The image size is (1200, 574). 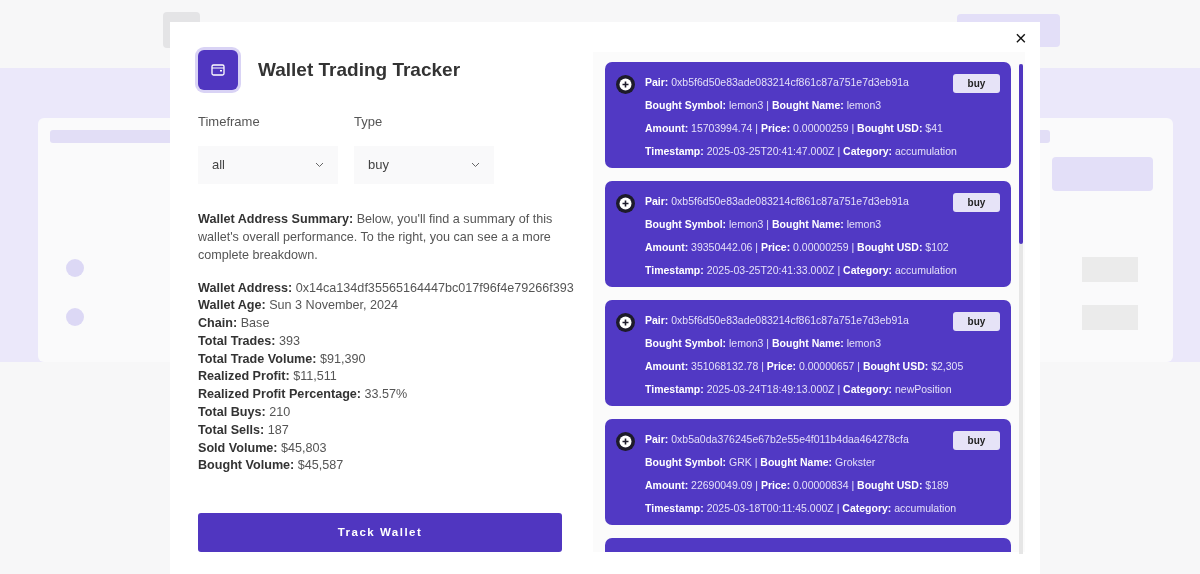 I want to click on filter-label: Timeframe, so click(x=229, y=122).